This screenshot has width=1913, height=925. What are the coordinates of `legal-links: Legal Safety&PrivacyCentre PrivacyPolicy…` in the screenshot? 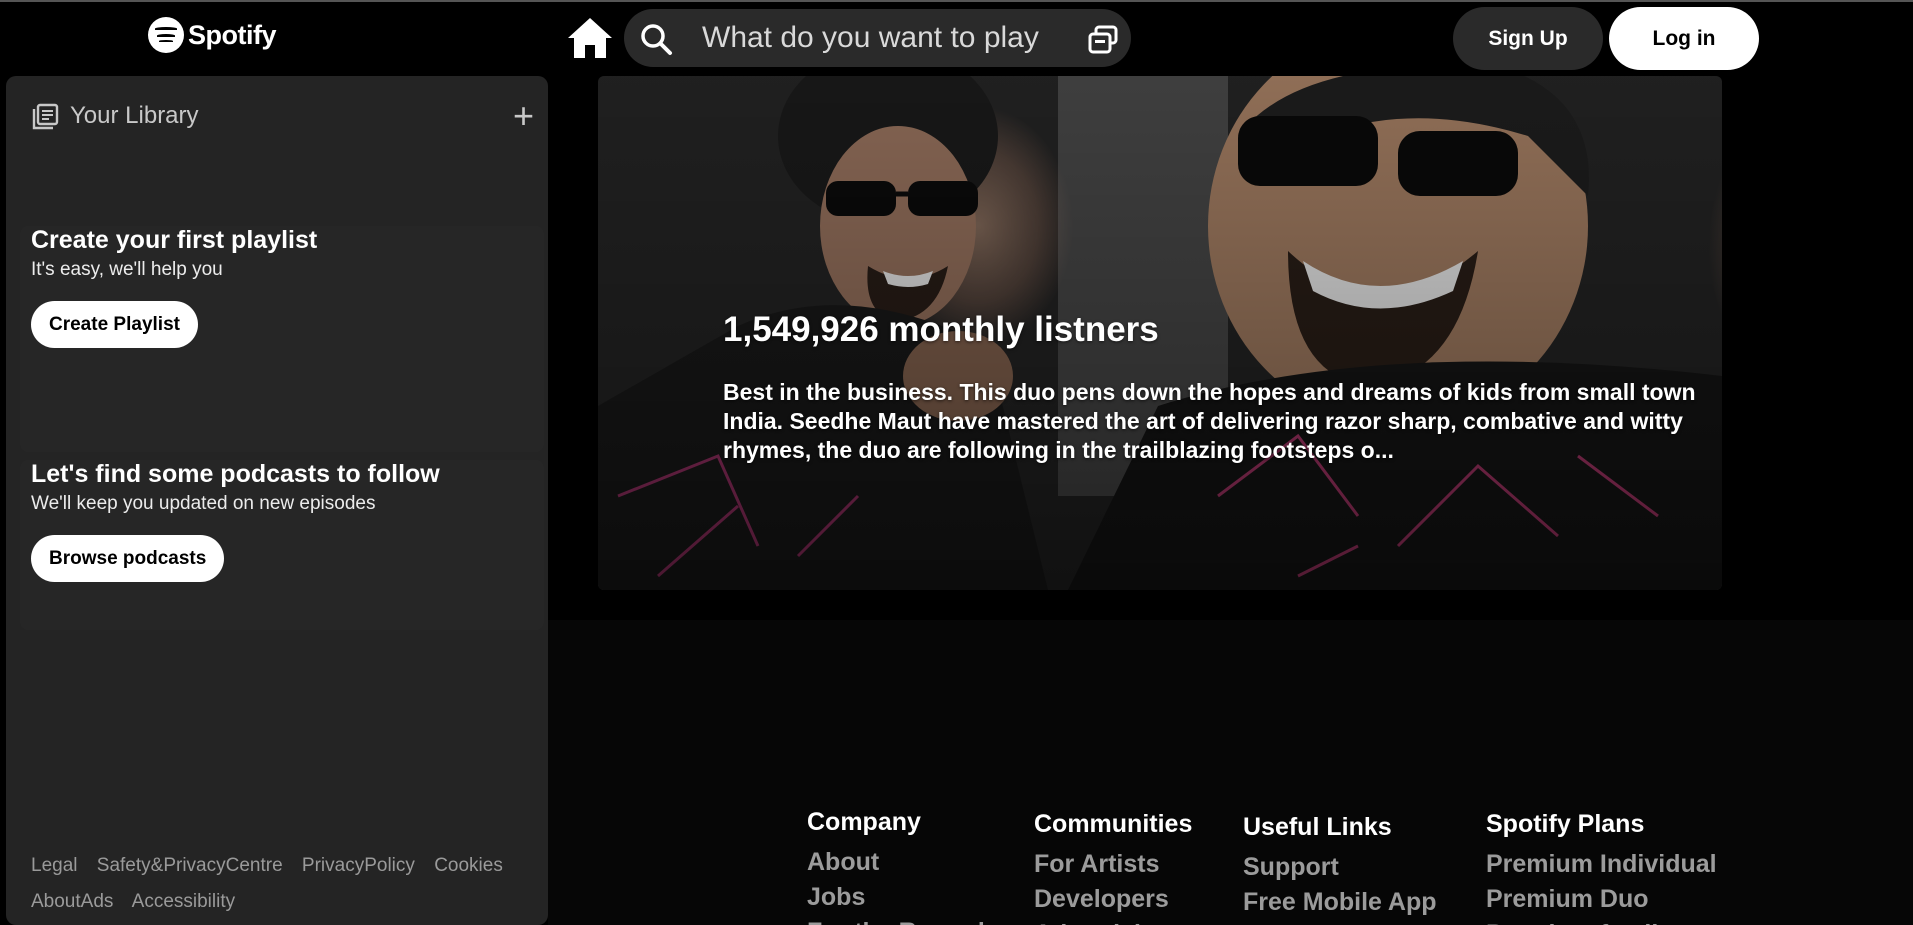 It's located at (286, 884).